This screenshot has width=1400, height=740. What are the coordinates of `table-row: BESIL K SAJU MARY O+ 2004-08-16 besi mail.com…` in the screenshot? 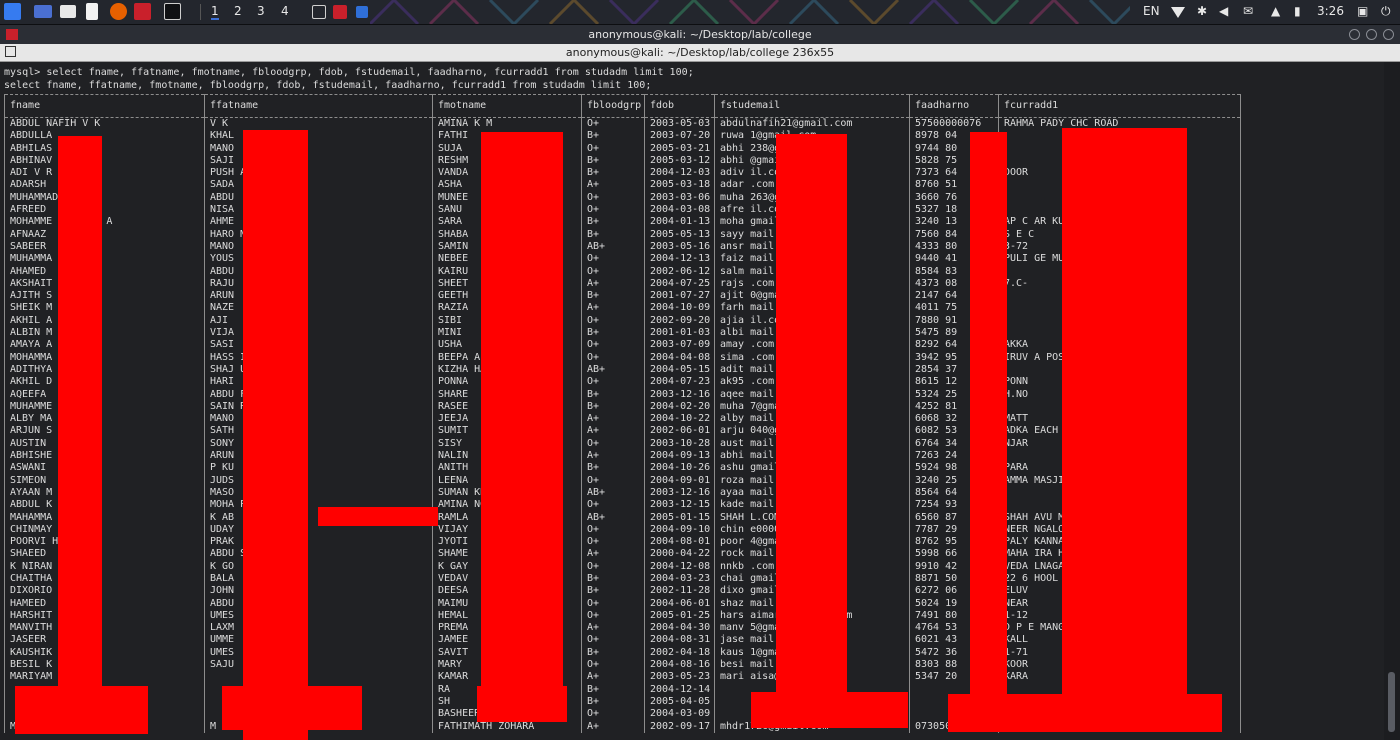 It's located at (622, 665).